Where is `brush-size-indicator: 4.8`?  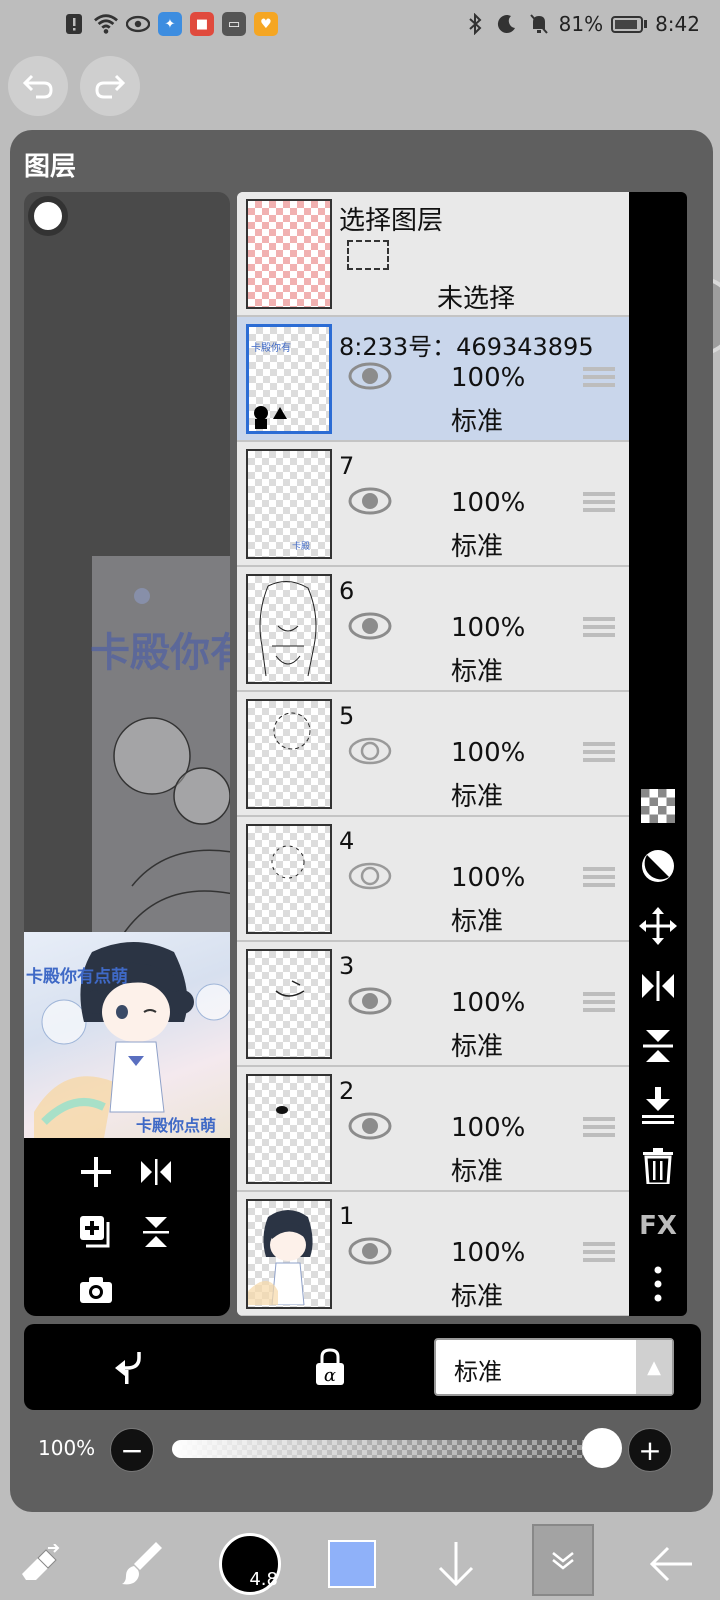
brush-size-indicator: 4.8 is located at coordinates (250, 1564).